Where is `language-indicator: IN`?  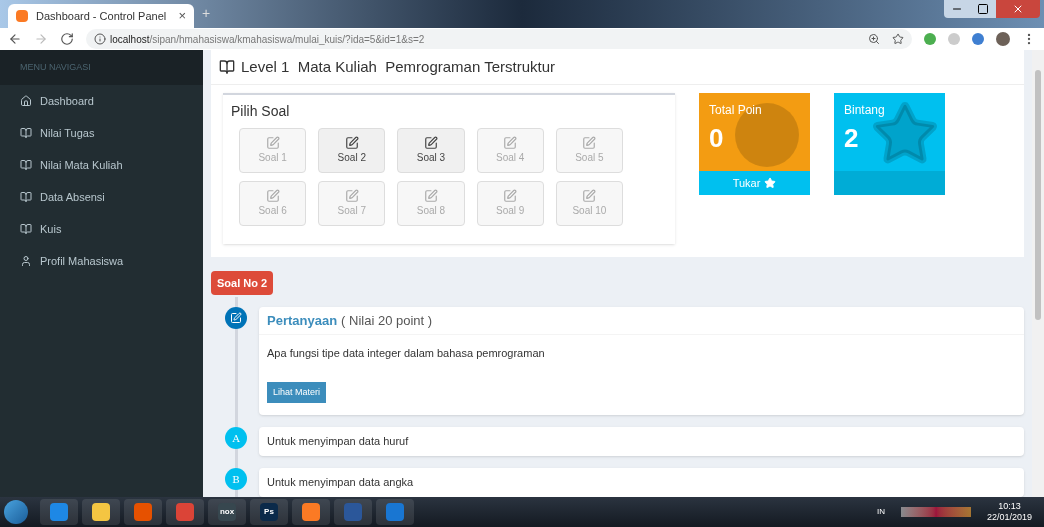
language-indicator: IN is located at coordinates (880, 512).